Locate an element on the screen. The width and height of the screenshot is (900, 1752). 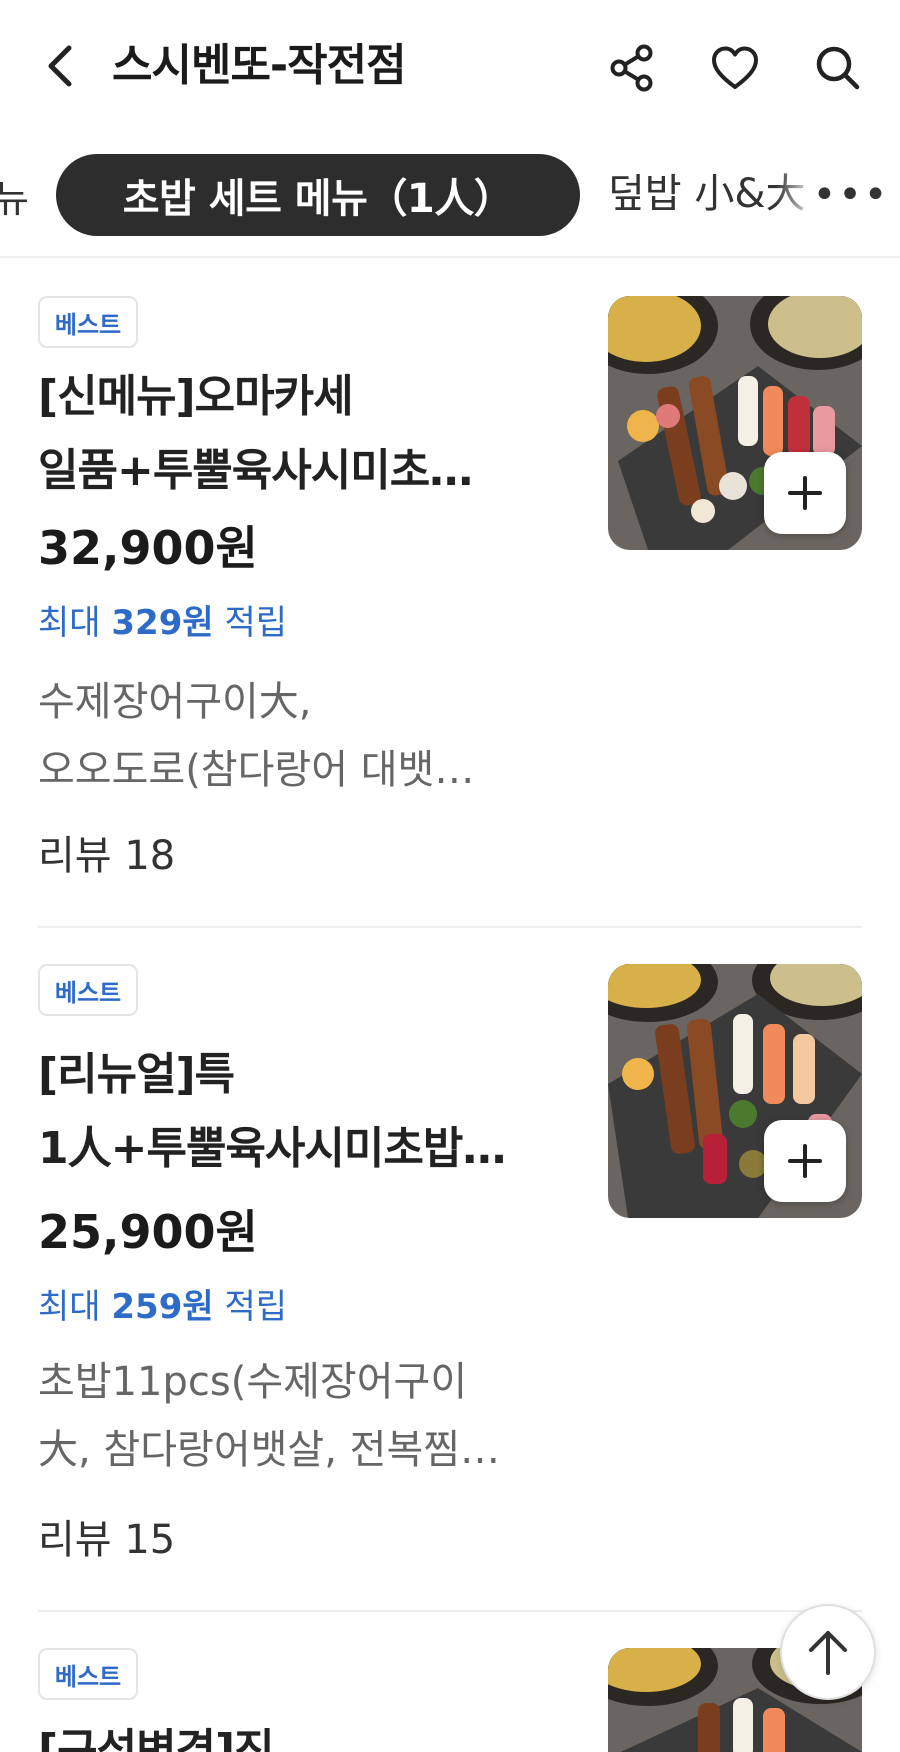
arrow-up-icon is located at coordinates (828, 1653).